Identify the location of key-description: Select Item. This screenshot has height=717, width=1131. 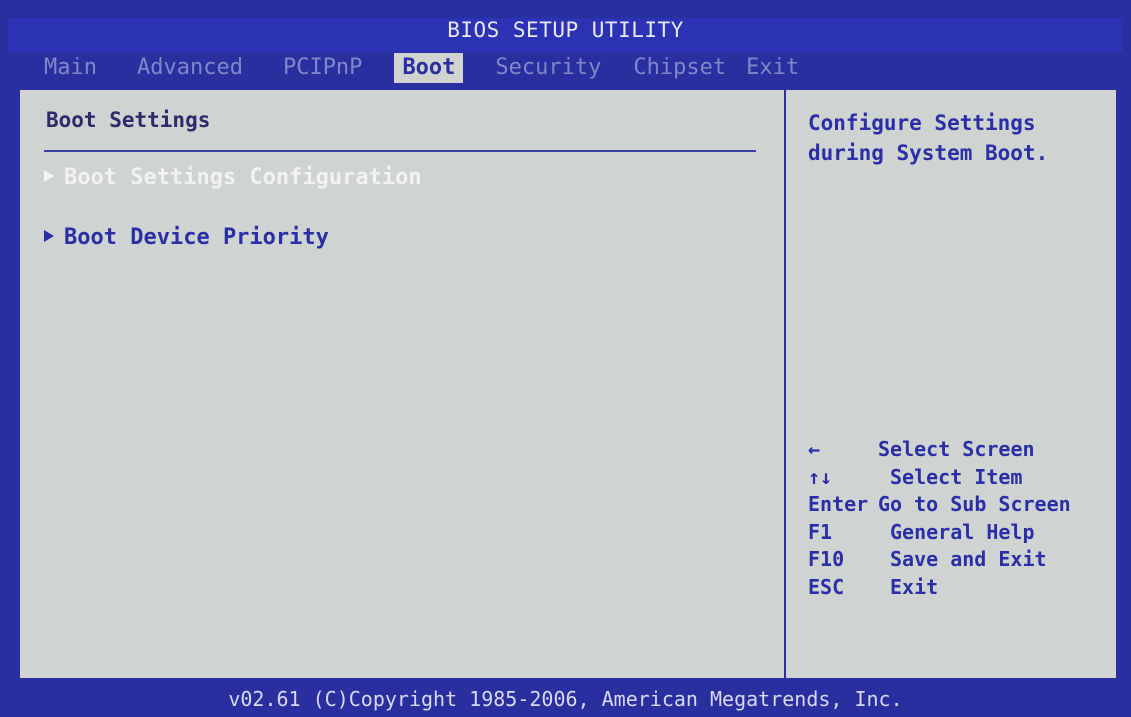
(956, 476).